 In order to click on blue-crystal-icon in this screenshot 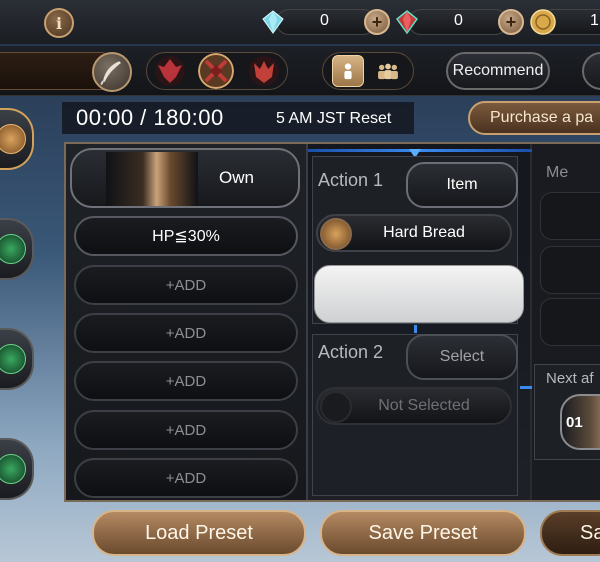, I will do `click(273, 22)`.